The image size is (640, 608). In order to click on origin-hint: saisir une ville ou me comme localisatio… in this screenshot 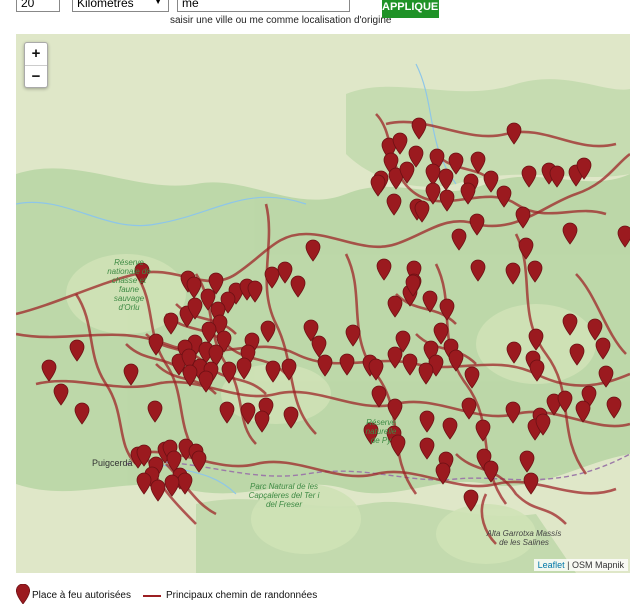, I will do `click(281, 20)`.